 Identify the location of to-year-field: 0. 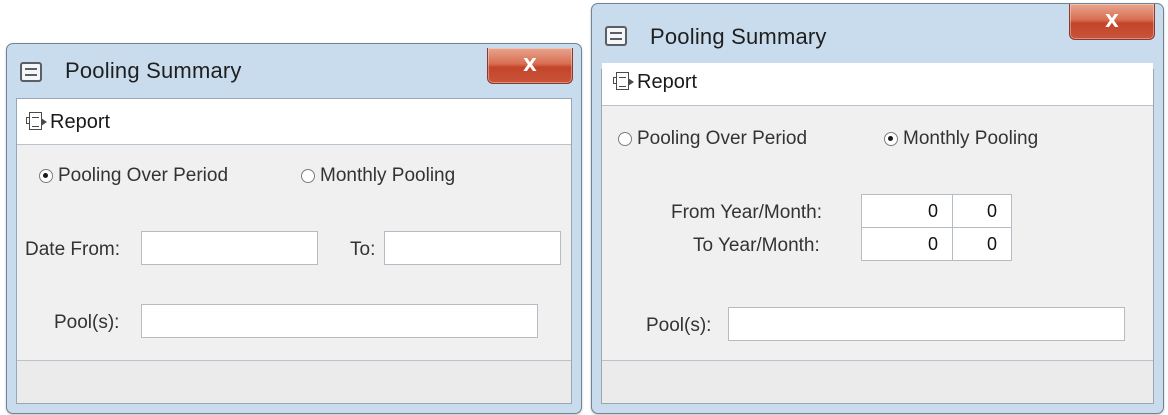
(907, 244).